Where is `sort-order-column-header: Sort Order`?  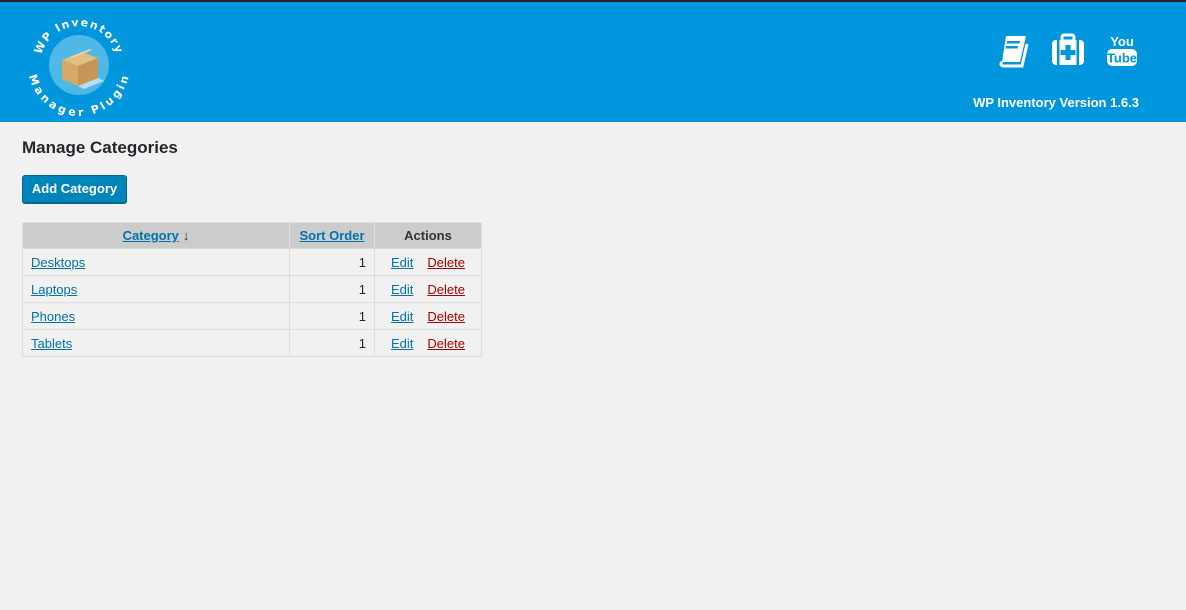 sort-order-column-header: Sort Order is located at coordinates (332, 235).